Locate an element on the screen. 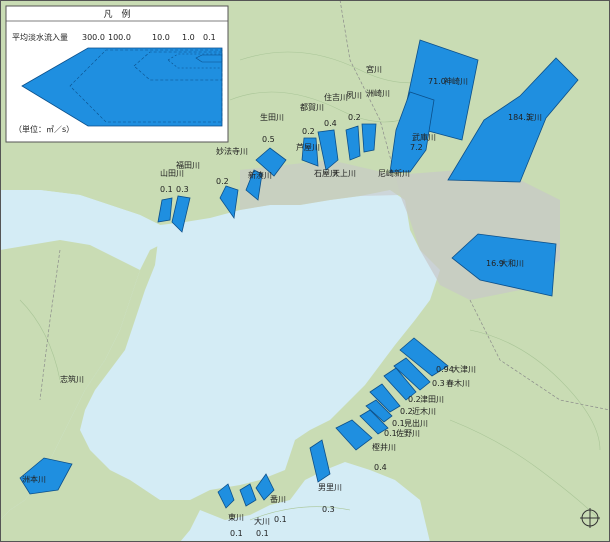  flow-value-yodo: 184.3 is located at coordinates (519, 117).